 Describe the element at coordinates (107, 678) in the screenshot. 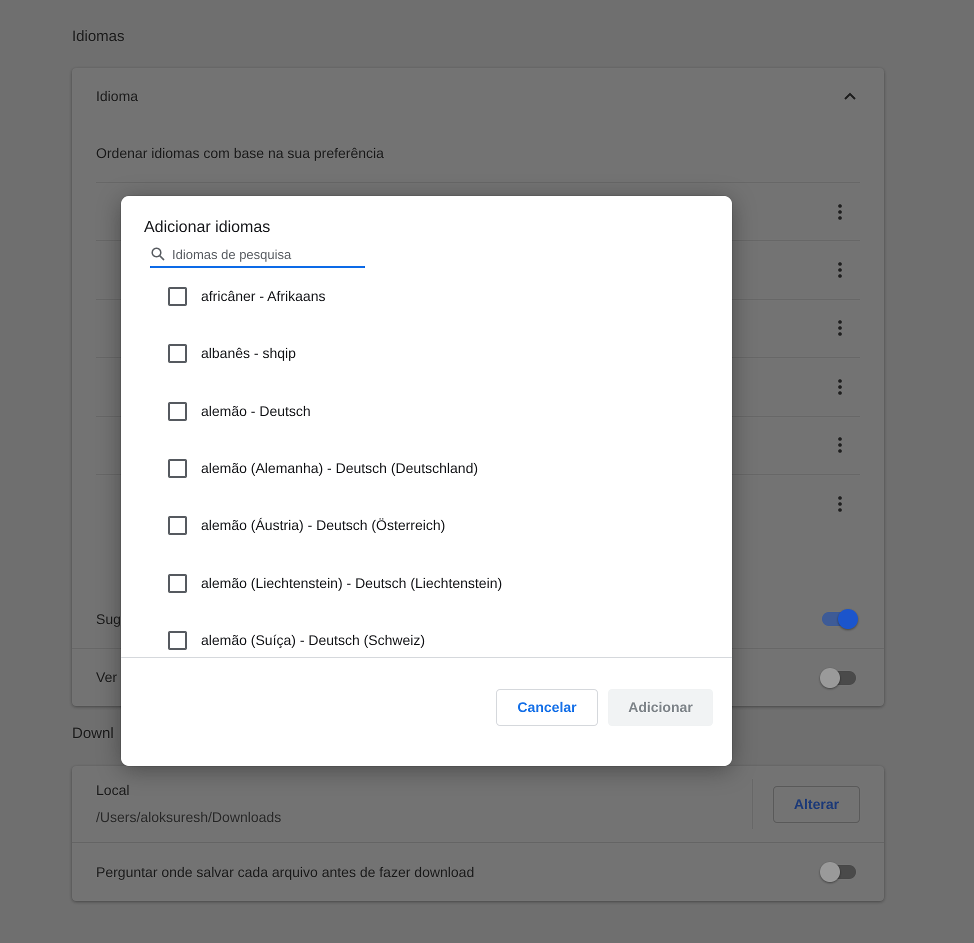

I see `setting-label: Ver` at that location.